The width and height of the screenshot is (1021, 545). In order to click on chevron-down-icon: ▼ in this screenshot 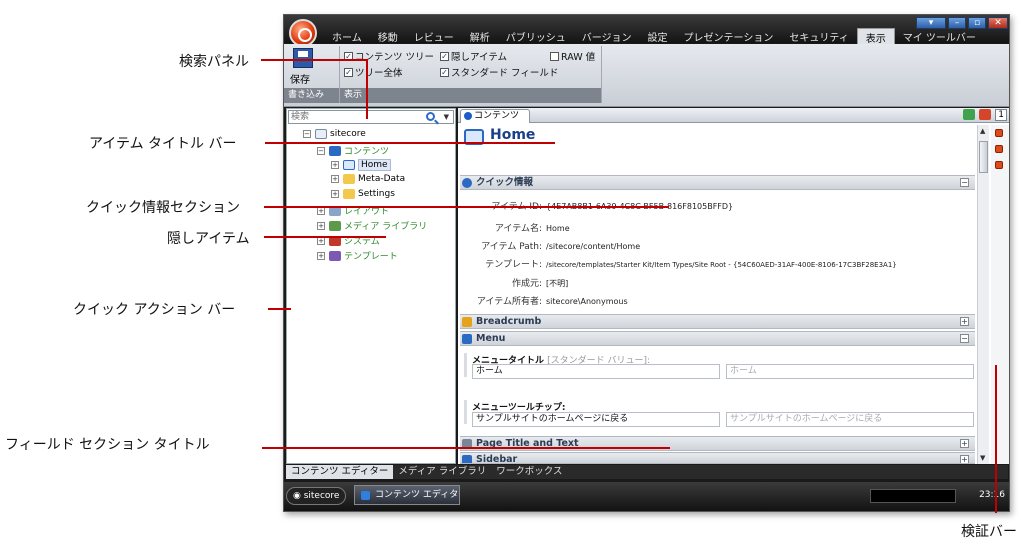, I will do `click(446, 117)`.